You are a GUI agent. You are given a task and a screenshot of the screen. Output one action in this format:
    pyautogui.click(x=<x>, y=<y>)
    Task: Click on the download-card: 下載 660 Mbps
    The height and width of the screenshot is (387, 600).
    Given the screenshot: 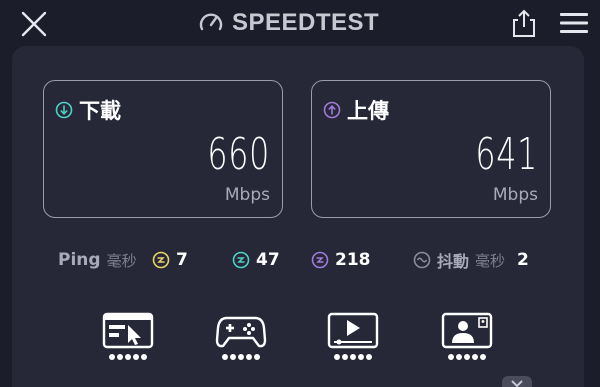 What is the action you would take?
    pyautogui.click(x=163, y=149)
    